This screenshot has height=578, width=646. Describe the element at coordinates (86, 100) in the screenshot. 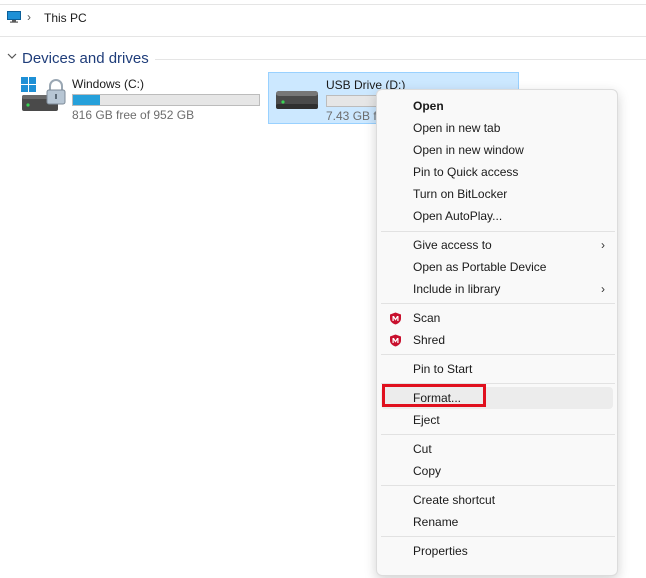

I see `drive-usage-fill` at that location.